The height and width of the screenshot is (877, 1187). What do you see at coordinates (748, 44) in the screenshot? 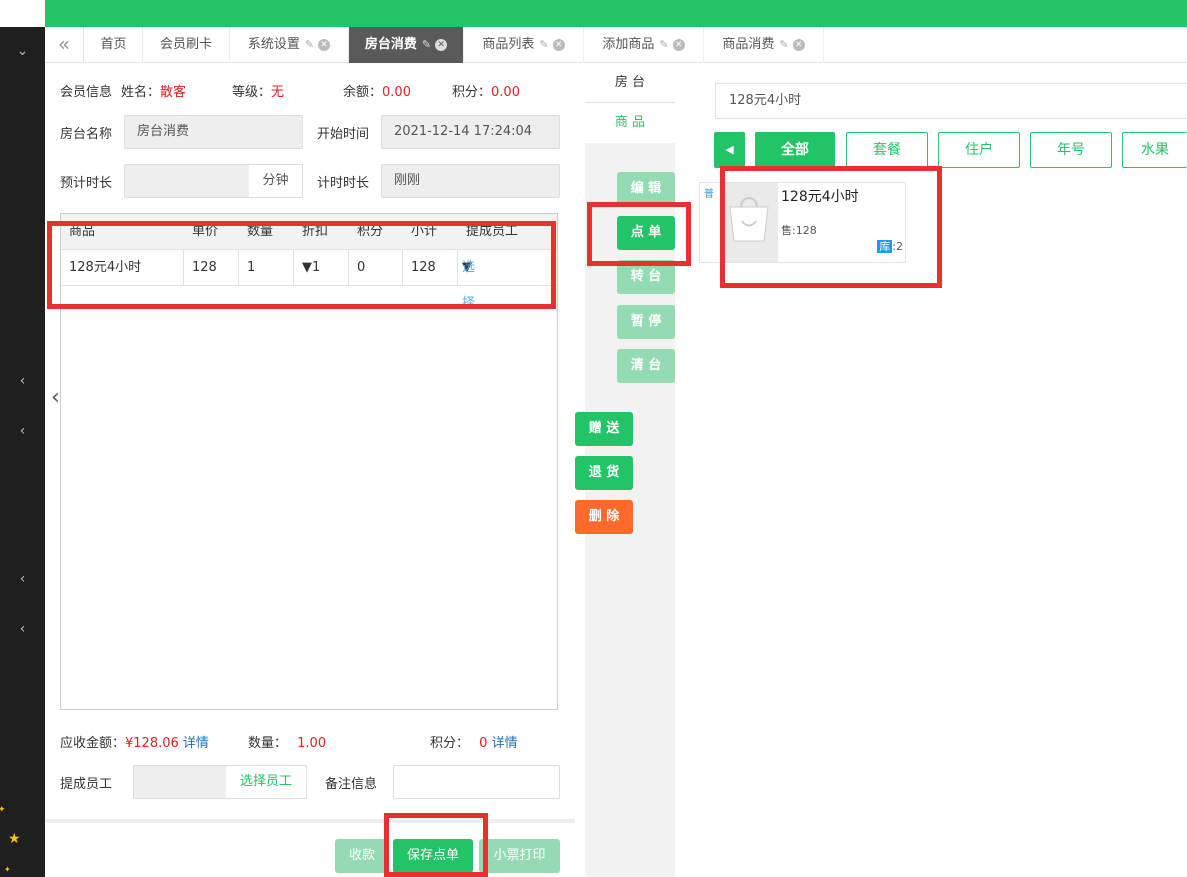
I see `tab-label: 商品消费` at bounding box center [748, 44].